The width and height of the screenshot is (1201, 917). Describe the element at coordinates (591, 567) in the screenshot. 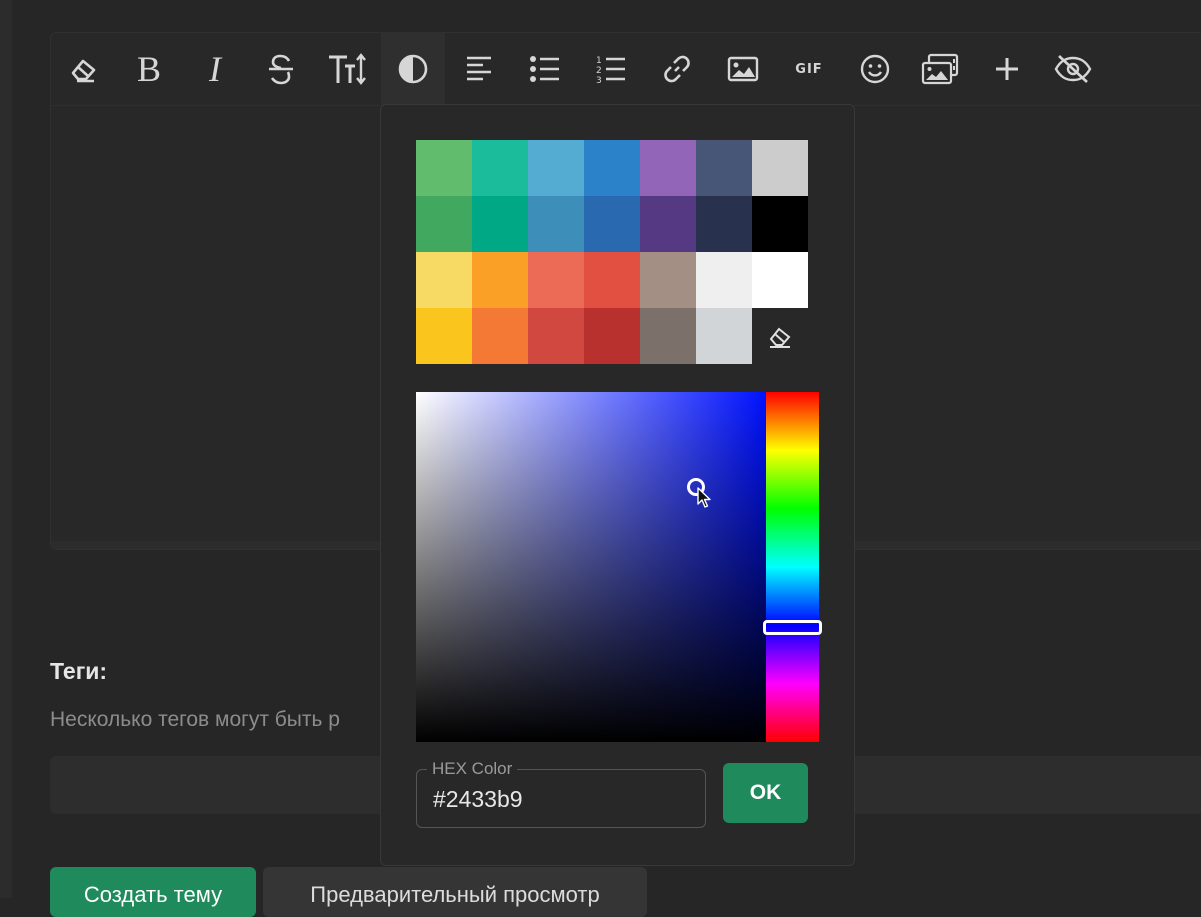

I see `saturation-value-area` at that location.